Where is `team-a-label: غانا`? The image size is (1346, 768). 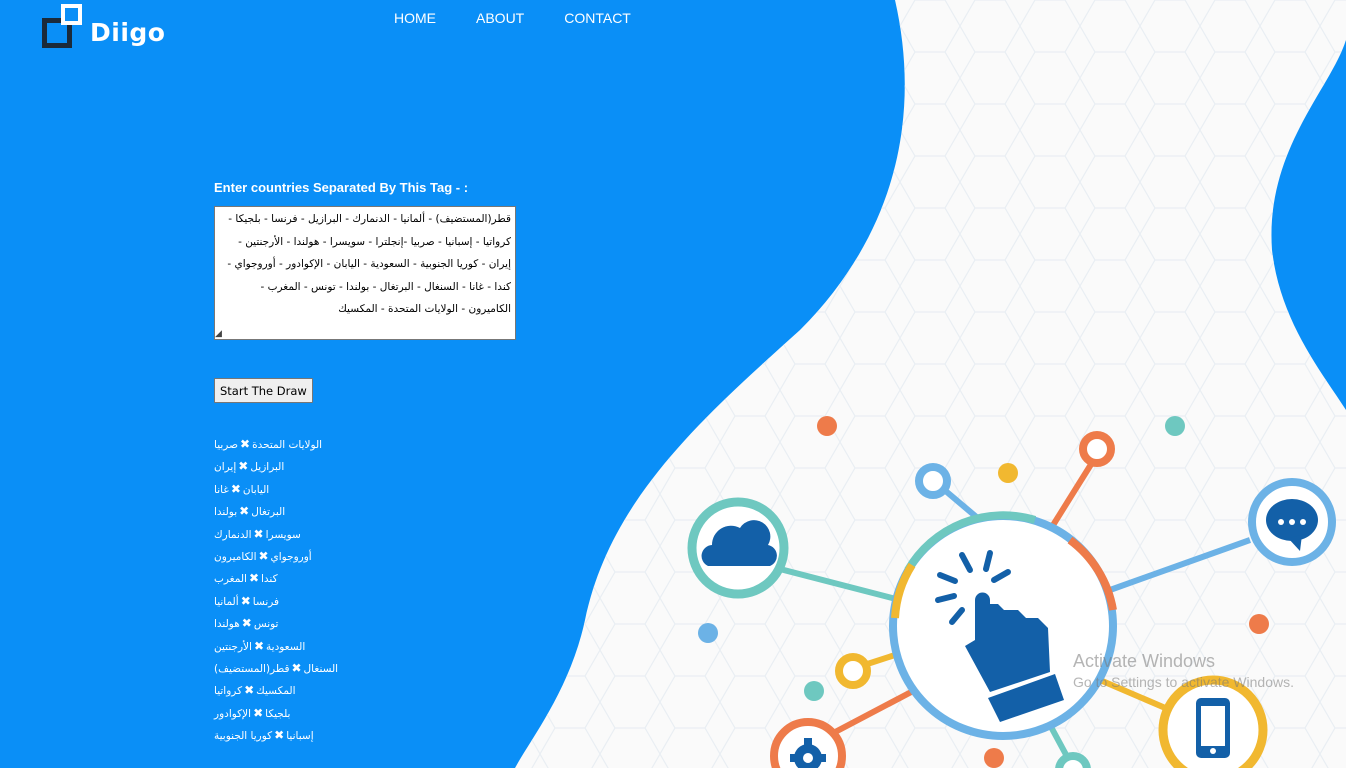 team-a-label: غانا is located at coordinates (221, 489).